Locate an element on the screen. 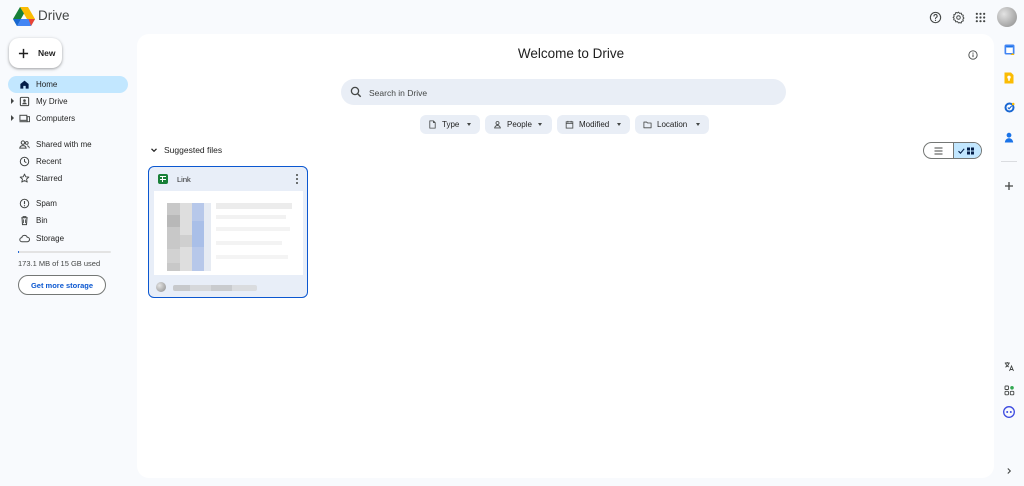 The height and width of the screenshot is (486, 1024). sidebar-item-home: Home is located at coordinates (68, 84).